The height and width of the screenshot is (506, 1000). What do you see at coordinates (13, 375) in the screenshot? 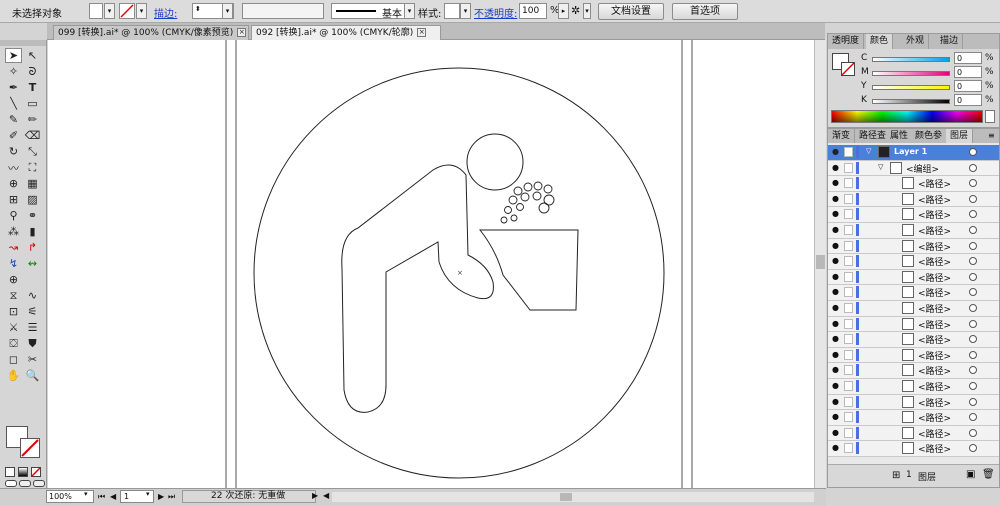
I see `hand-tool-icon: ✋` at bounding box center [13, 375].